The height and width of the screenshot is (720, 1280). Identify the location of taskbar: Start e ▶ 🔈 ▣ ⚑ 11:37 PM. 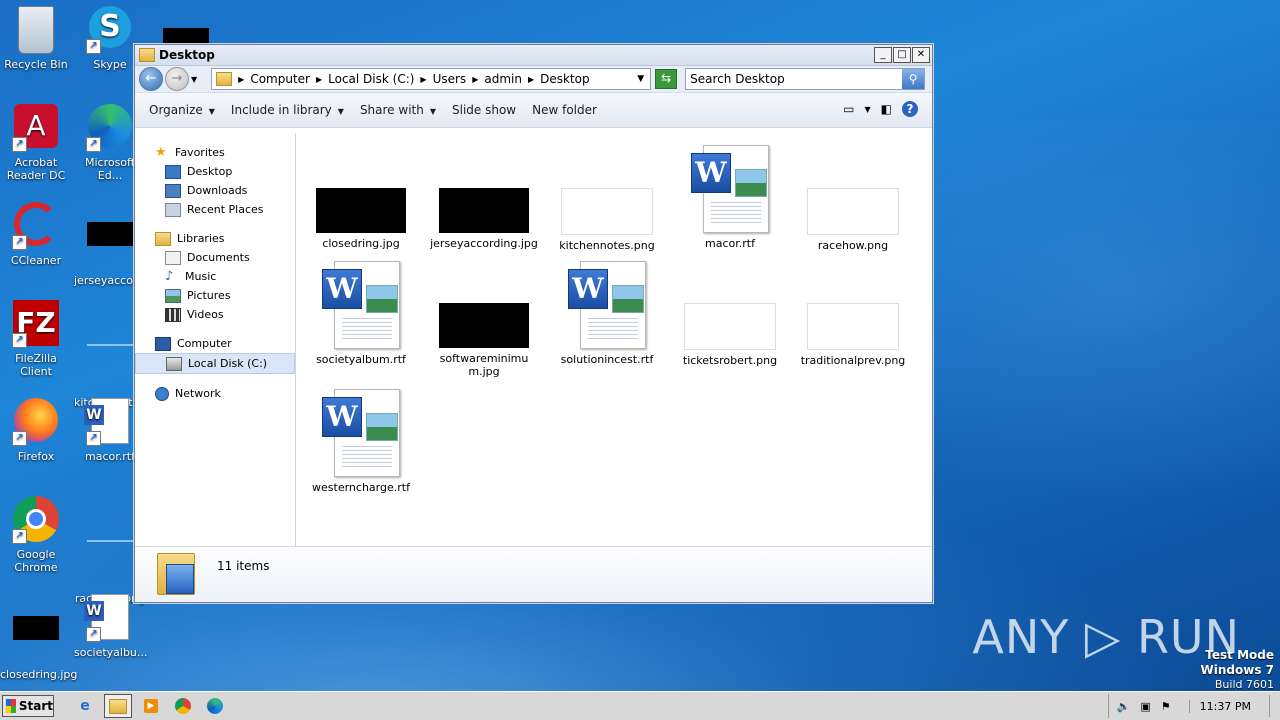
(640, 705).